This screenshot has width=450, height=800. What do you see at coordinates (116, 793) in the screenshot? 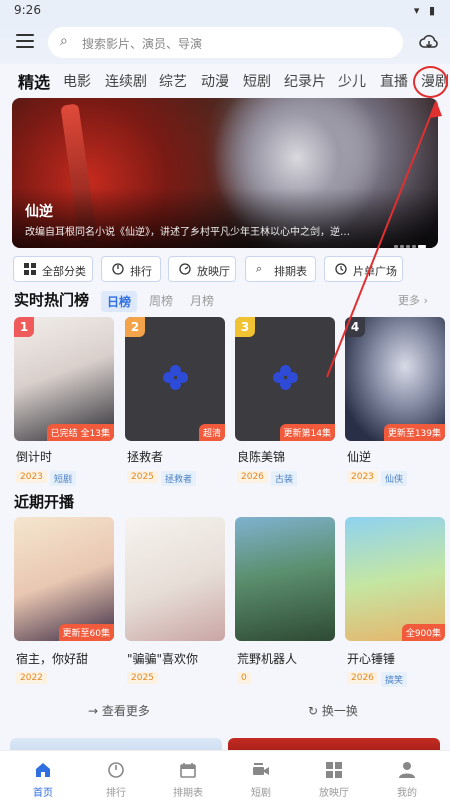
I see `nav-rank-label: 排行` at bounding box center [116, 793].